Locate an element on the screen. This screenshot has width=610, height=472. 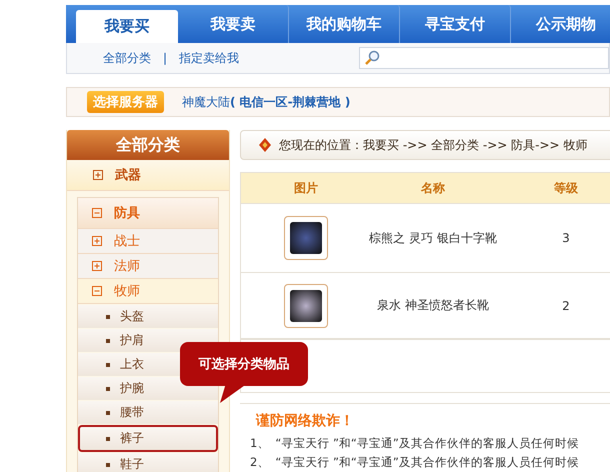
subcategory-label: 法师 is located at coordinates (127, 266).